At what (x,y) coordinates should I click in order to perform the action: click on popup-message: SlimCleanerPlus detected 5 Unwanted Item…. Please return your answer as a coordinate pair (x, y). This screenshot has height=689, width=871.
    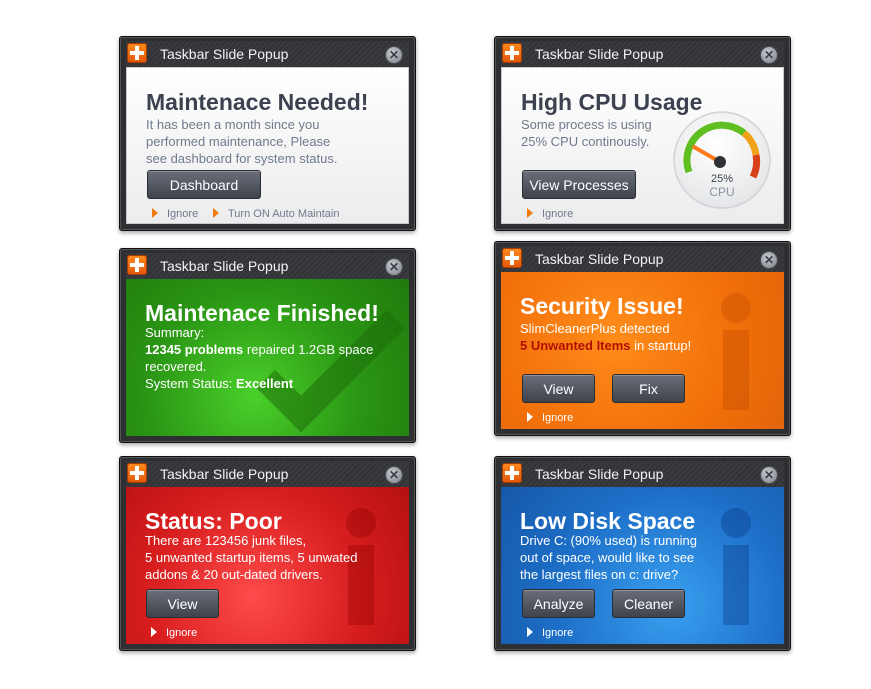
    Looking at the image, I should click on (605, 337).